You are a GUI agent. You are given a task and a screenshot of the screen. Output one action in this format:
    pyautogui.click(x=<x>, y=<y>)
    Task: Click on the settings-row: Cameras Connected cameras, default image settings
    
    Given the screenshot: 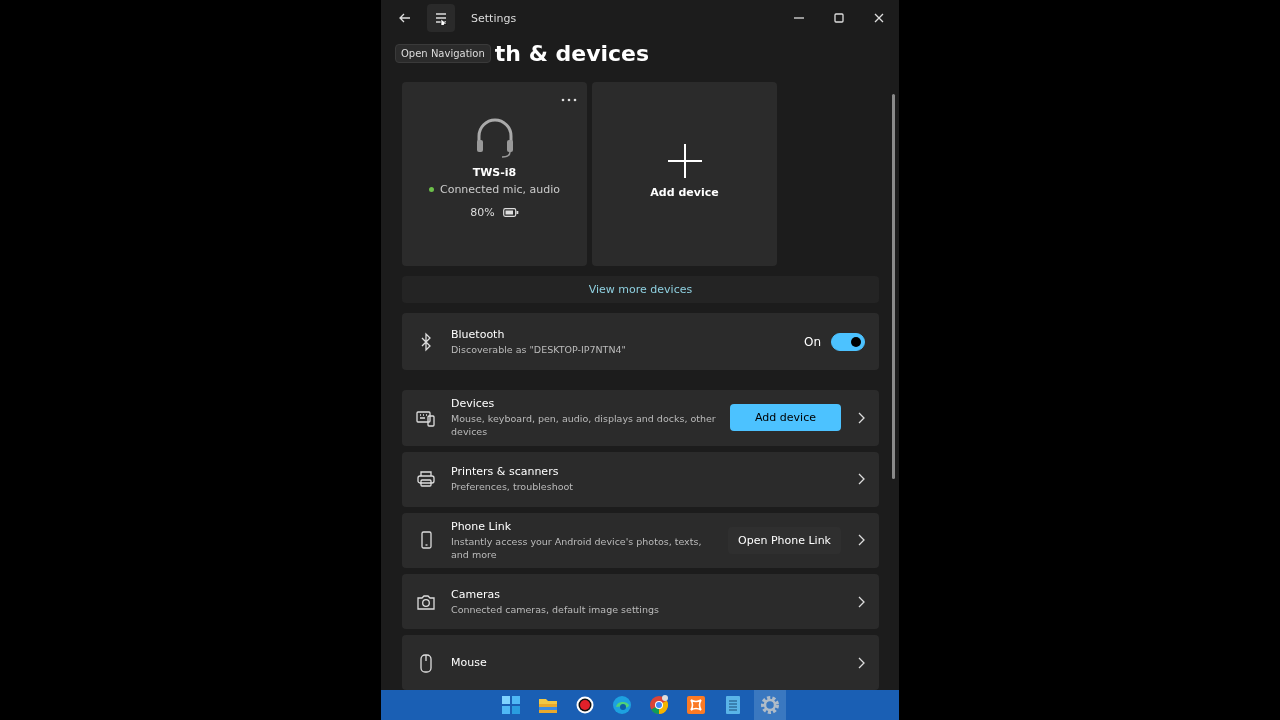 What is the action you would take?
    pyautogui.click(x=640, y=601)
    